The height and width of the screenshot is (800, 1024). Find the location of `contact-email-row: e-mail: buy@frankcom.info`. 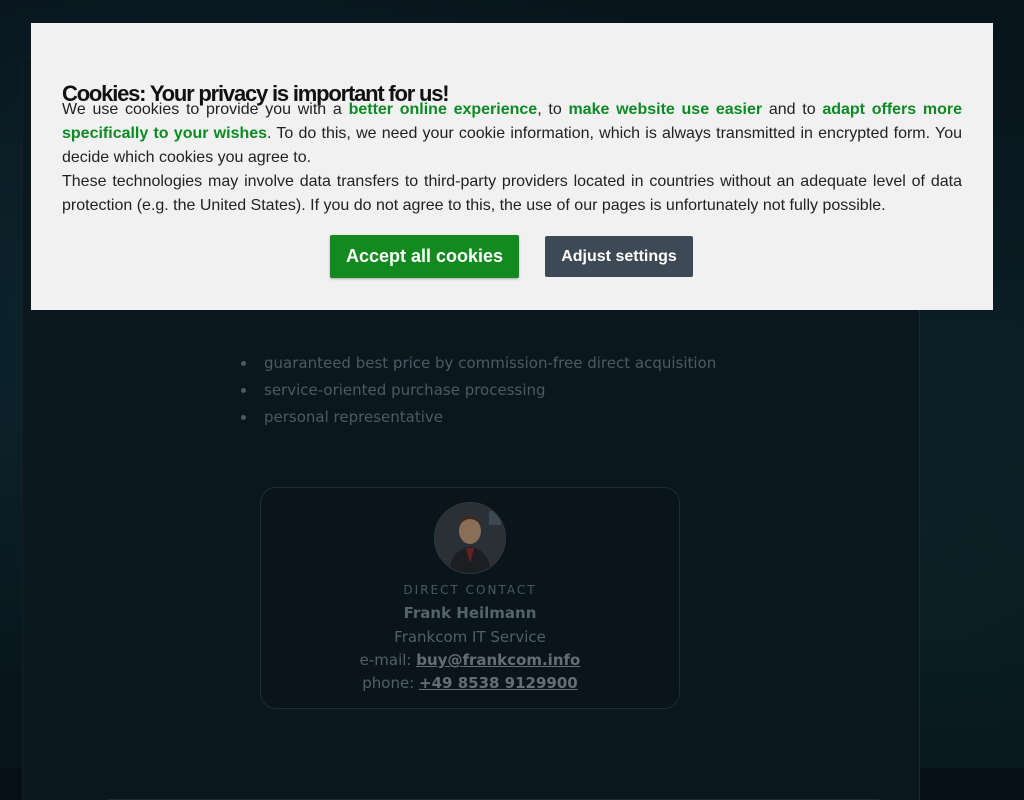

contact-email-row: e-mail: buy@frankcom.info is located at coordinates (470, 660).